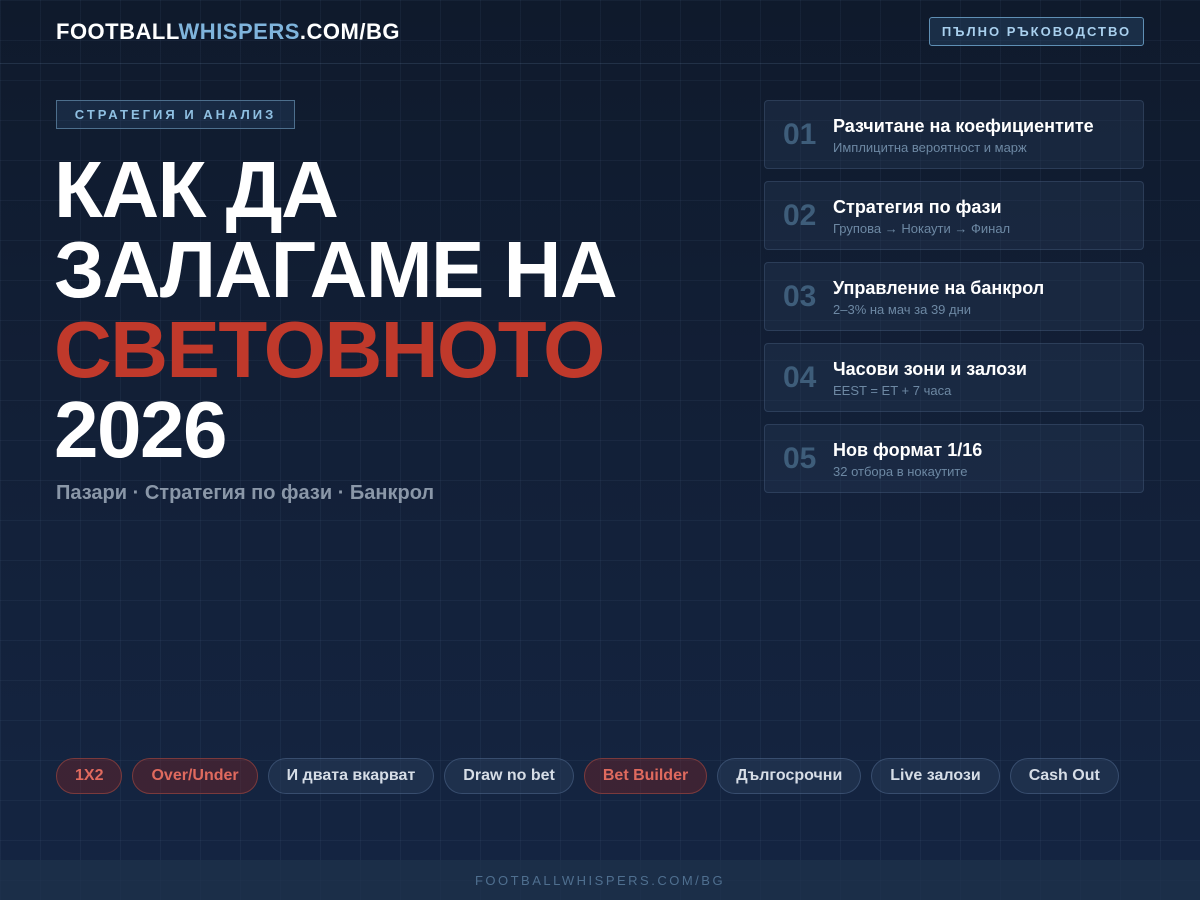 Image resolution: width=1200 pixels, height=900 pixels. What do you see at coordinates (800, 458) in the screenshot?
I see `step-number: 05` at bounding box center [800, 458].